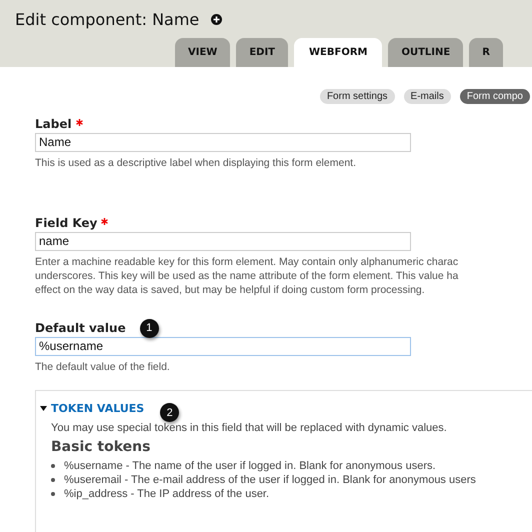 The image size is (532, 532). I want to click on collapse-triangle-icon, so click(43, 408).